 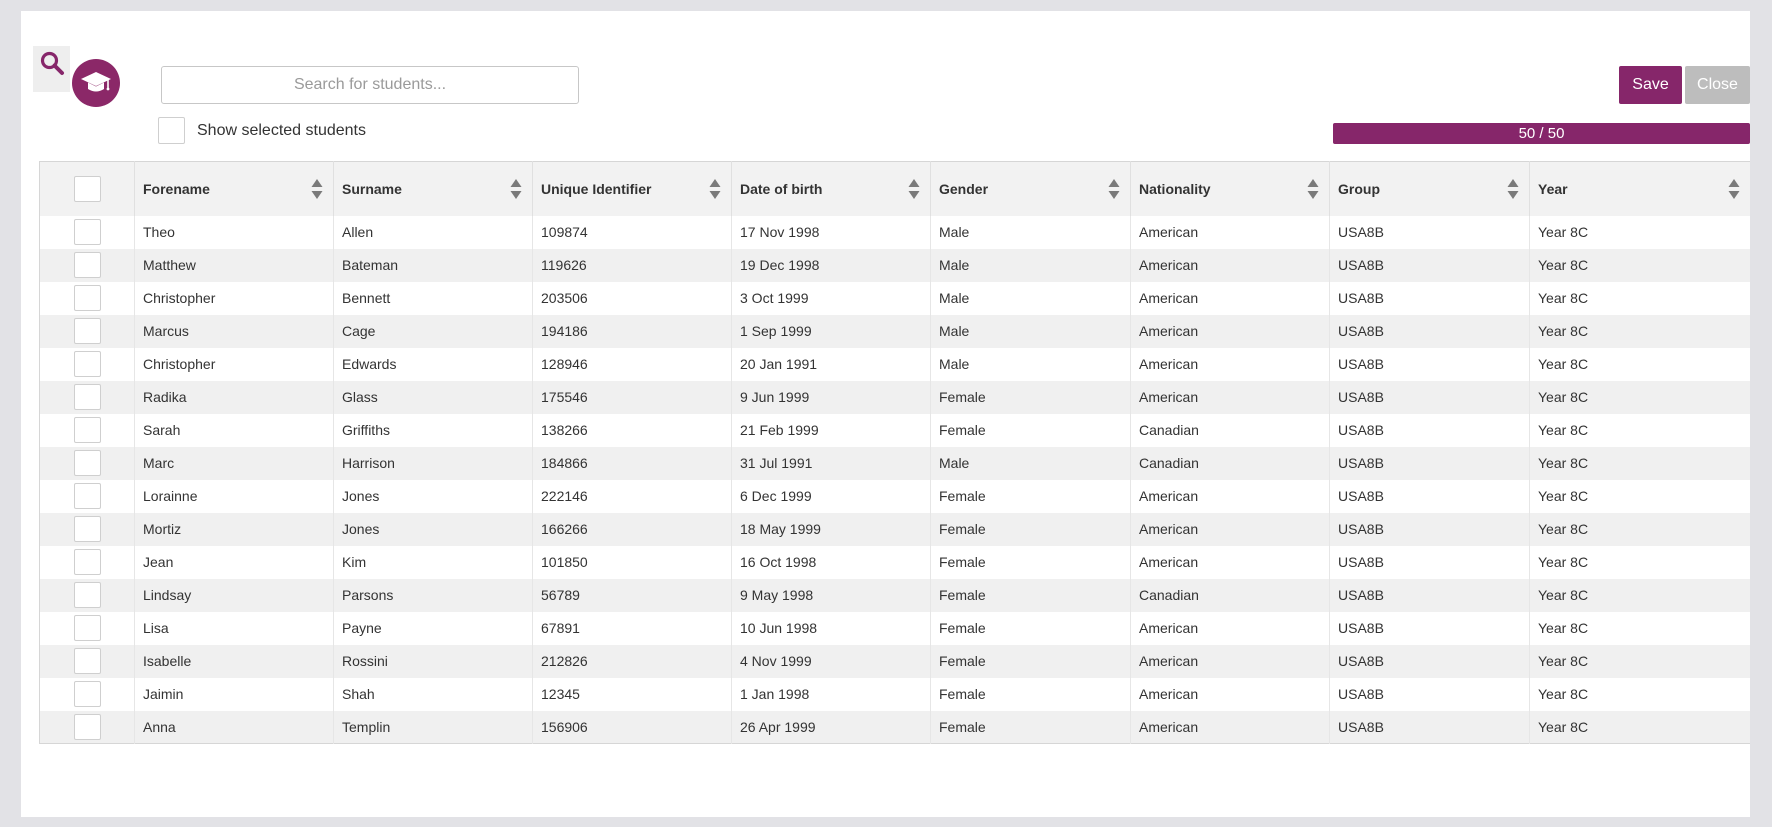 What do you see at coordinates (831, 188) in the screenshot?
I see `column-header-date-of-birth: Date of birth` at bounding box center [831, 188].